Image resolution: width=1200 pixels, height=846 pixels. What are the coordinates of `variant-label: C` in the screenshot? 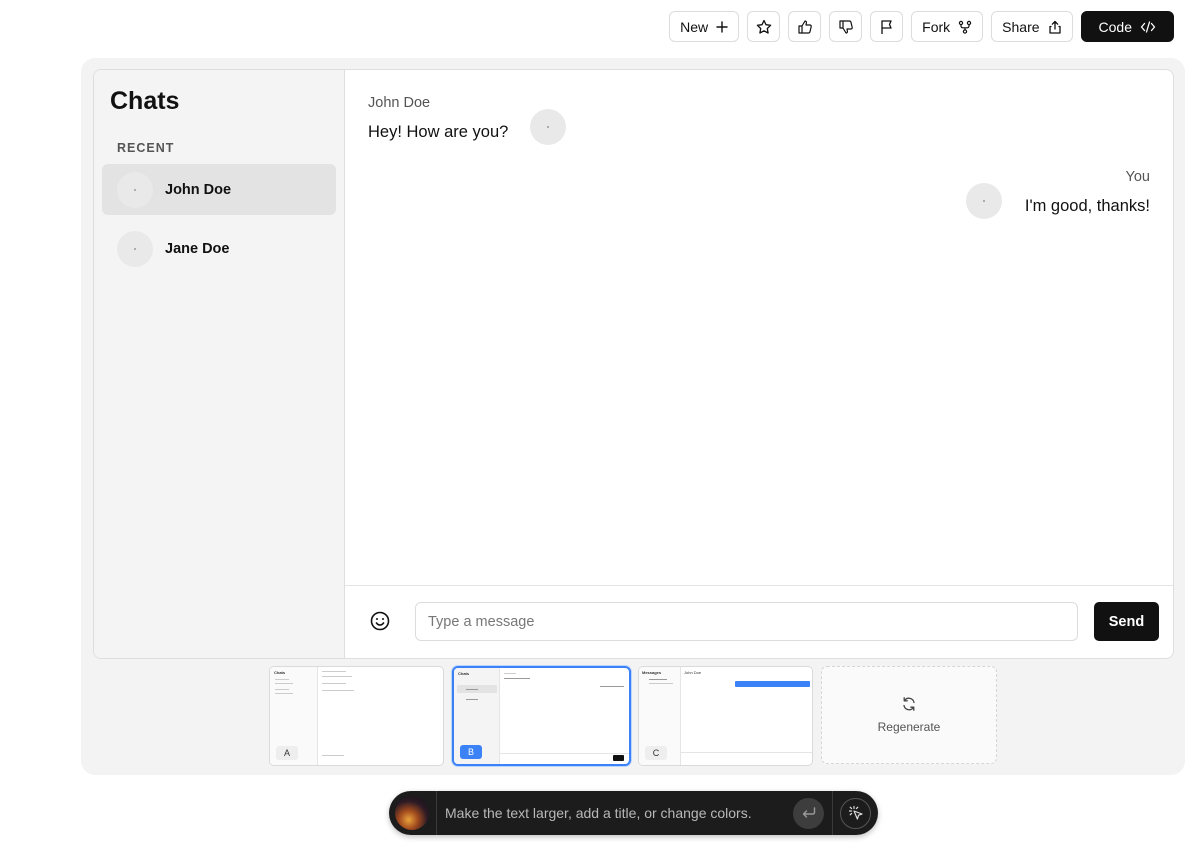 It's located at (656, 753).